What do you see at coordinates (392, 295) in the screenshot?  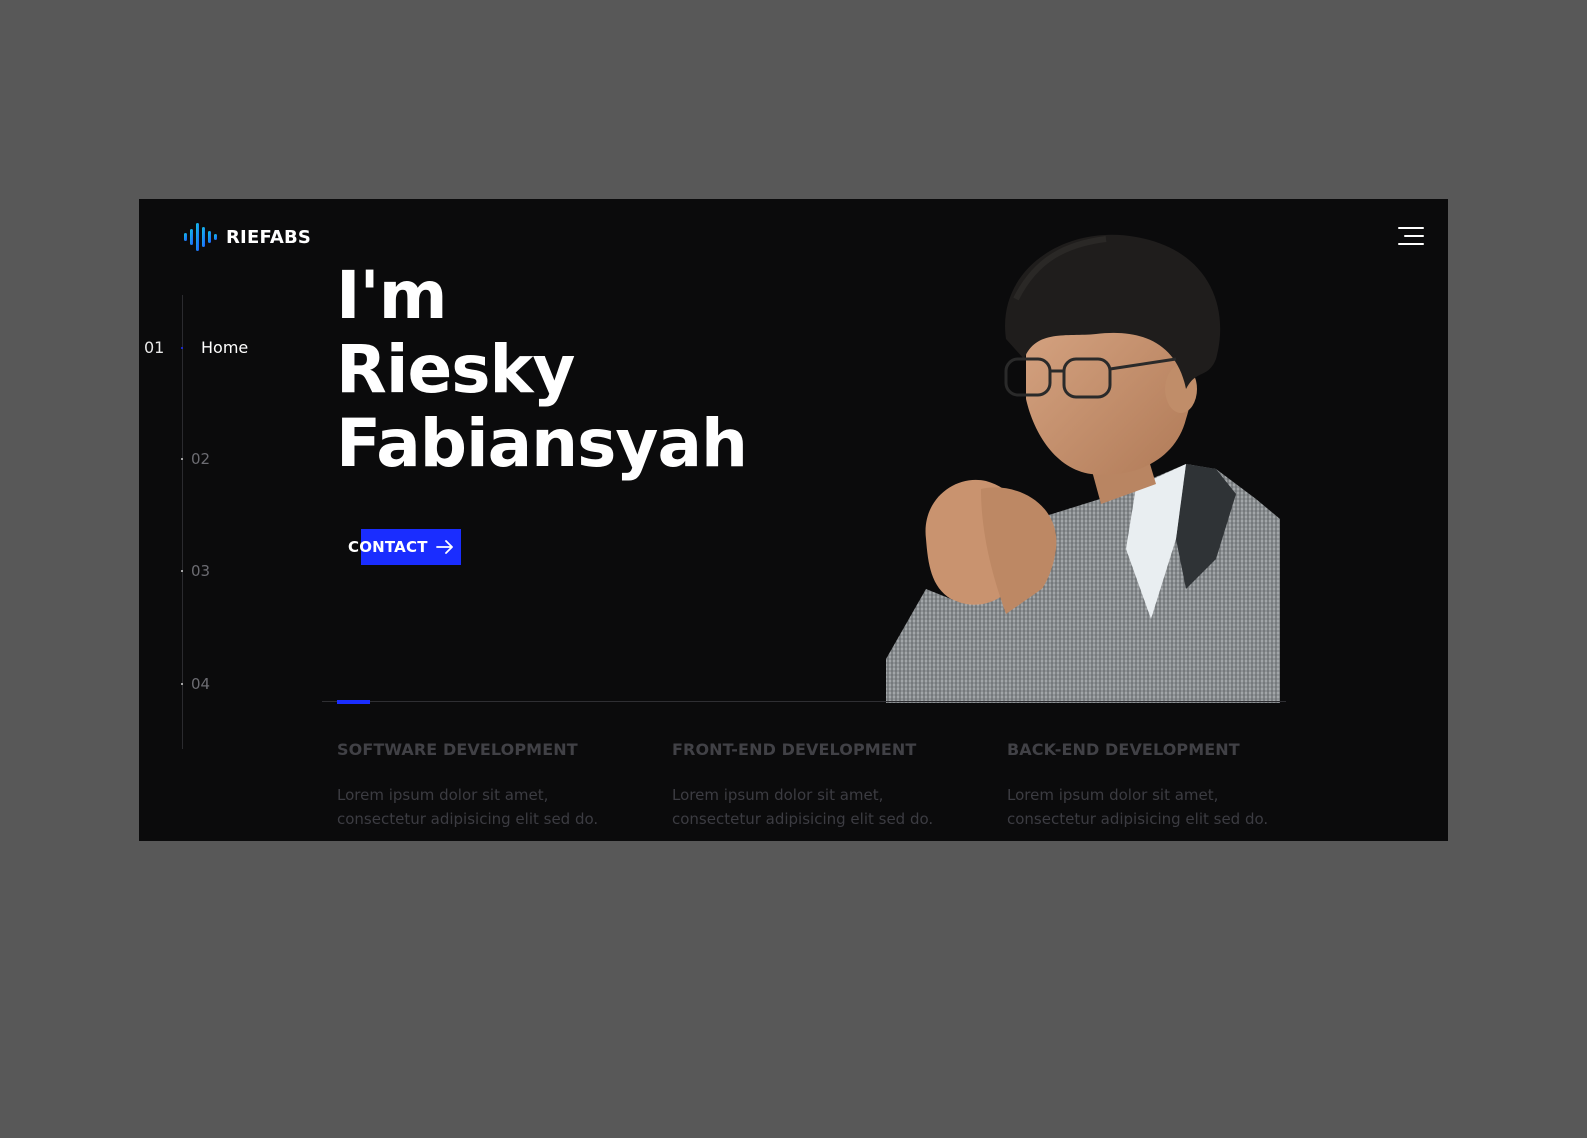 I see `hero-line-1: I'm` at bounding box center [392, 295].